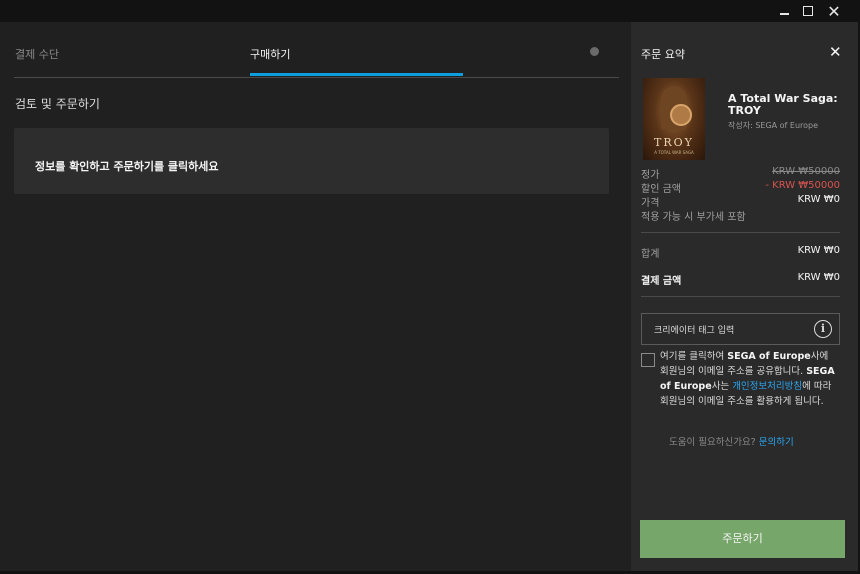  I want to click on creator-tag-input: 크리에이터 태그 입력 i, so click(740, 329).